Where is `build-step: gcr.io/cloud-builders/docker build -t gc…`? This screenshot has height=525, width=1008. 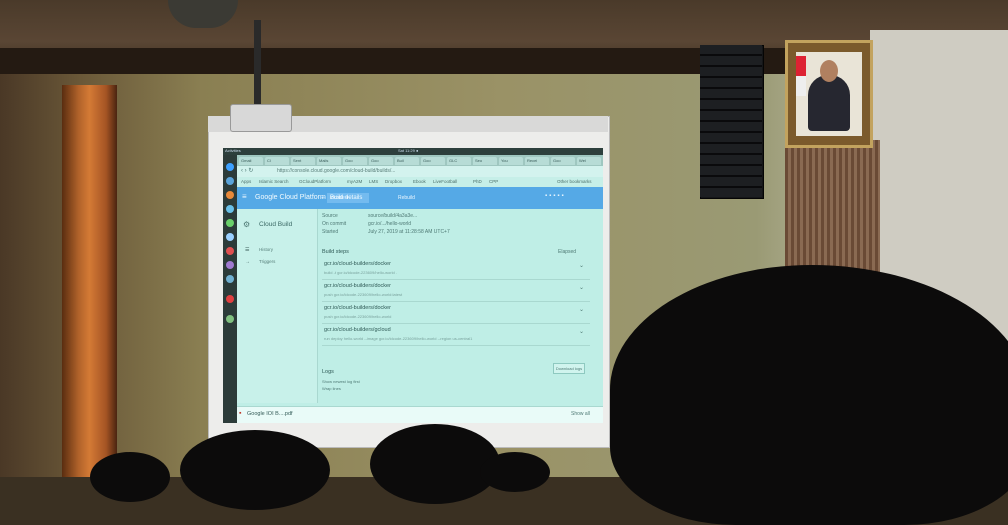
build-step: gcr.io/cloud-builders/docker build -t gc… is located at coordinates (456, 269).